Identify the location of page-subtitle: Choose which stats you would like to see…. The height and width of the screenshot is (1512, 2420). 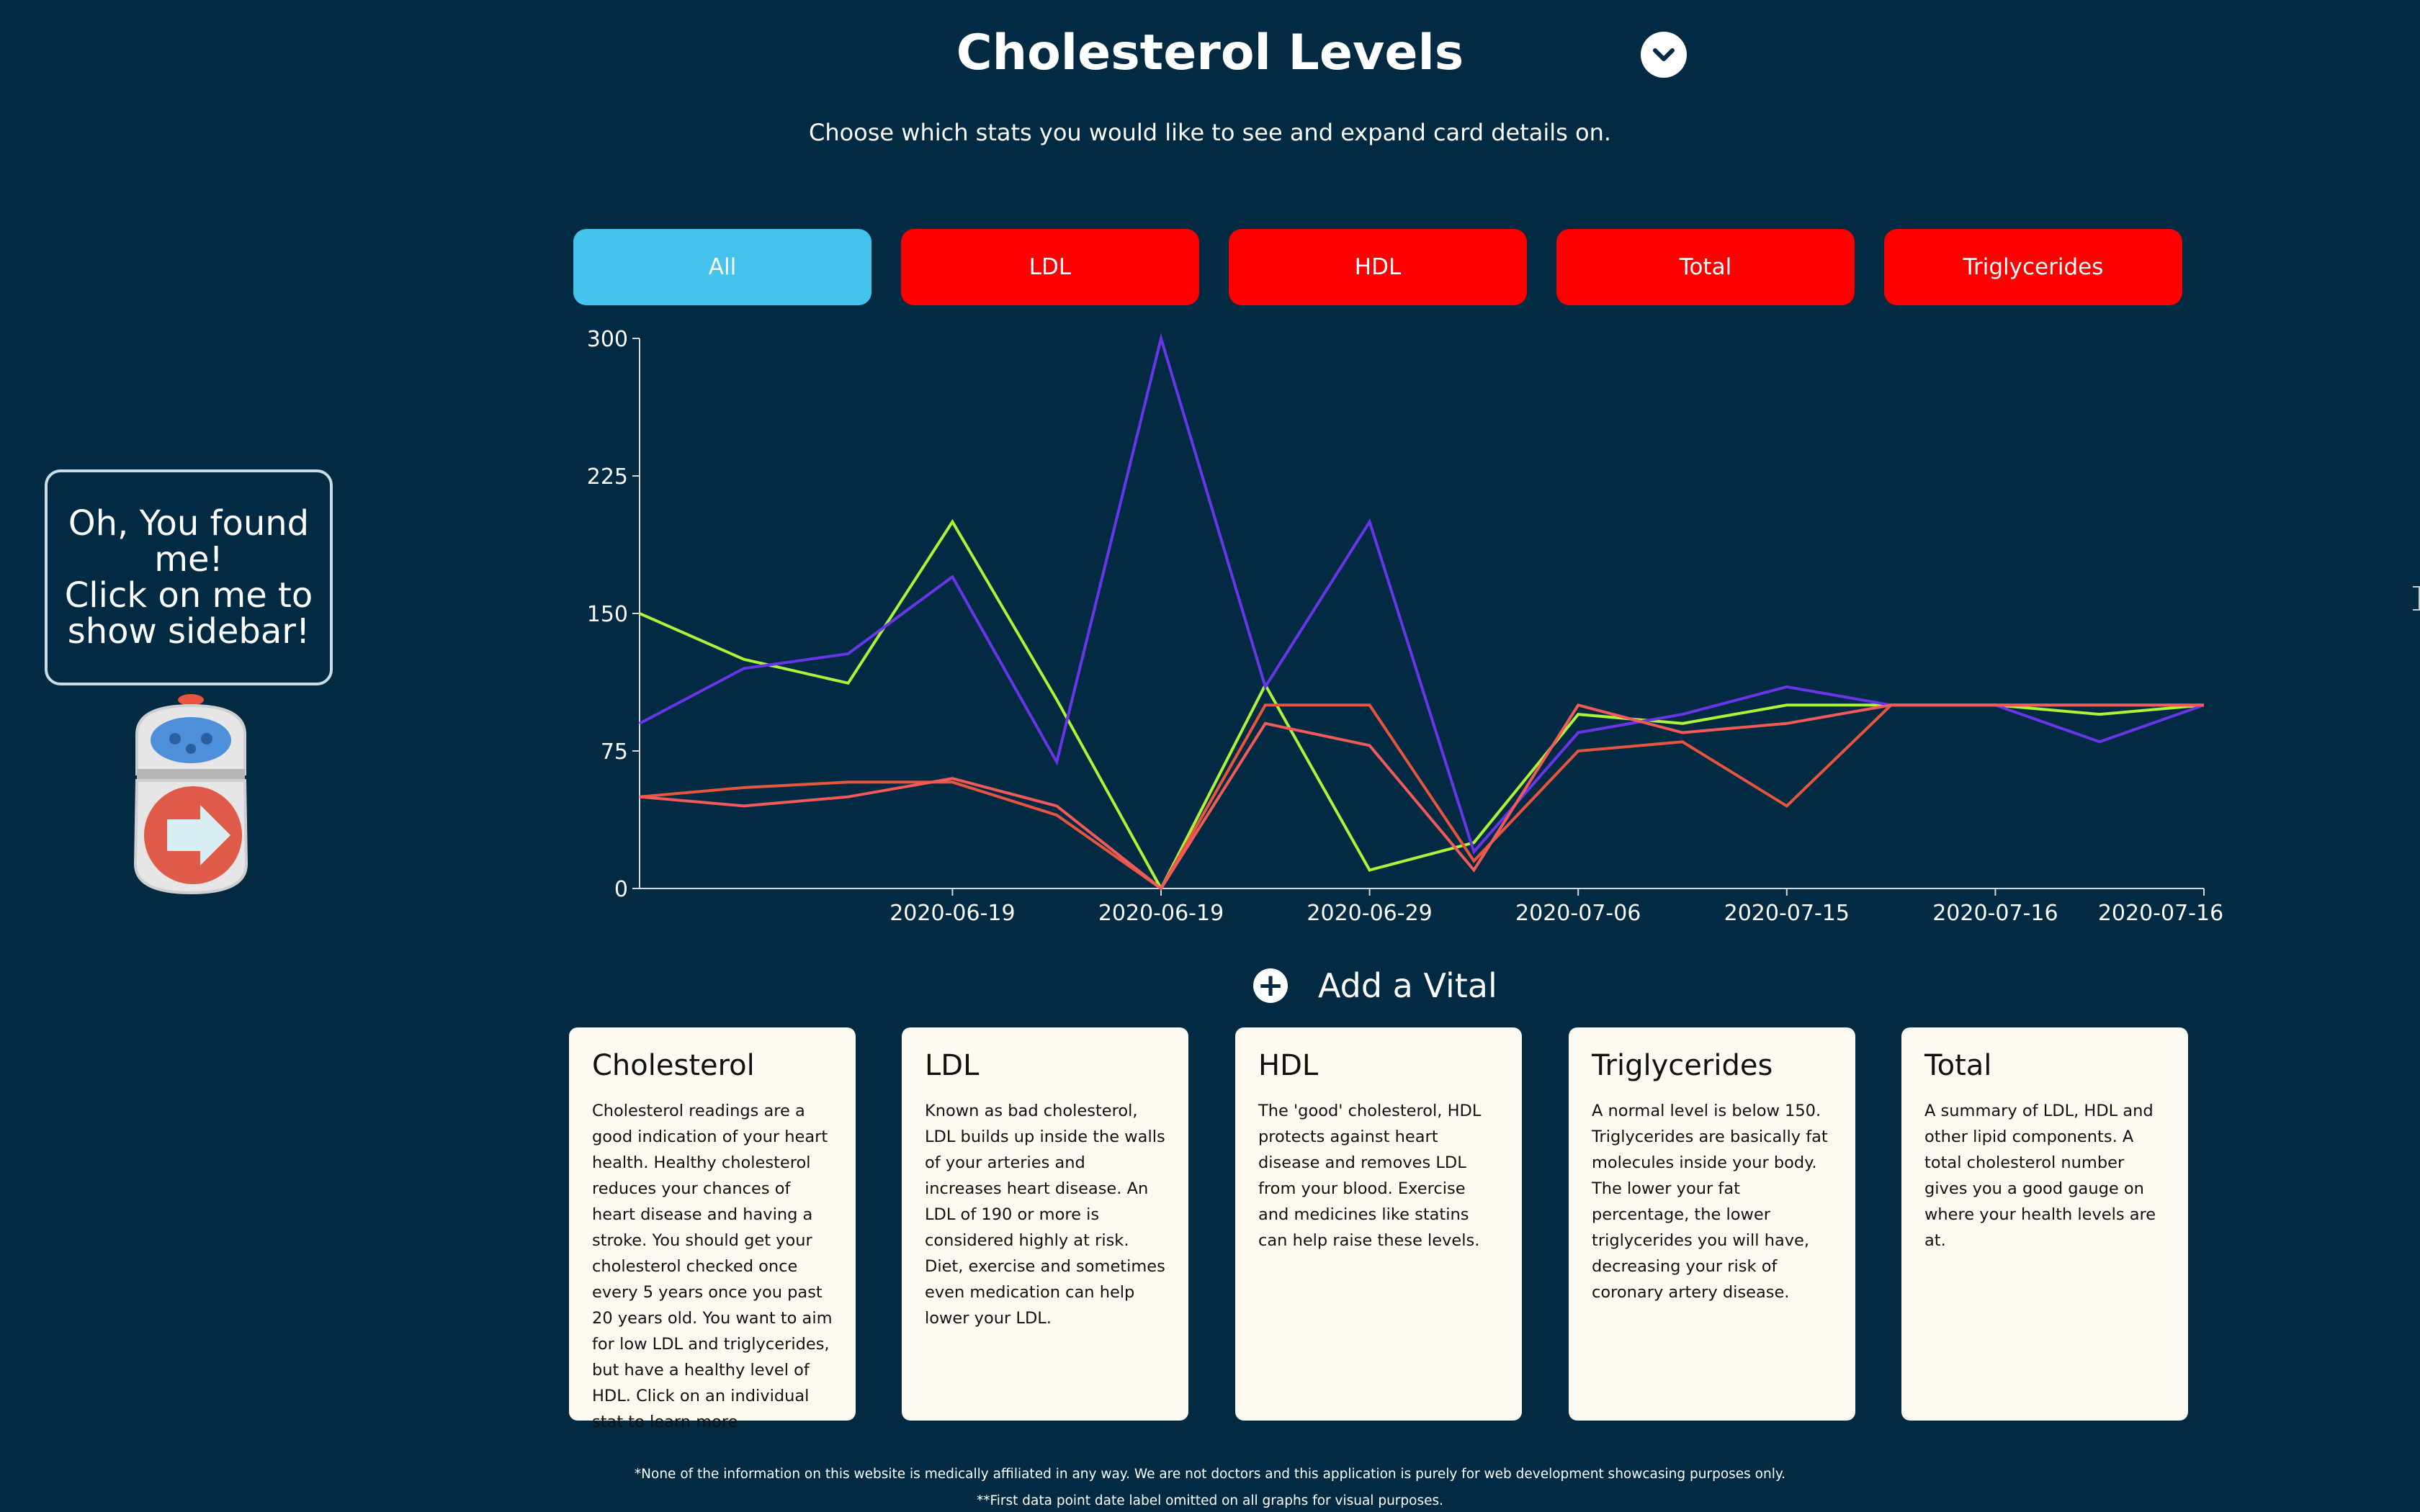
(1210, 132).